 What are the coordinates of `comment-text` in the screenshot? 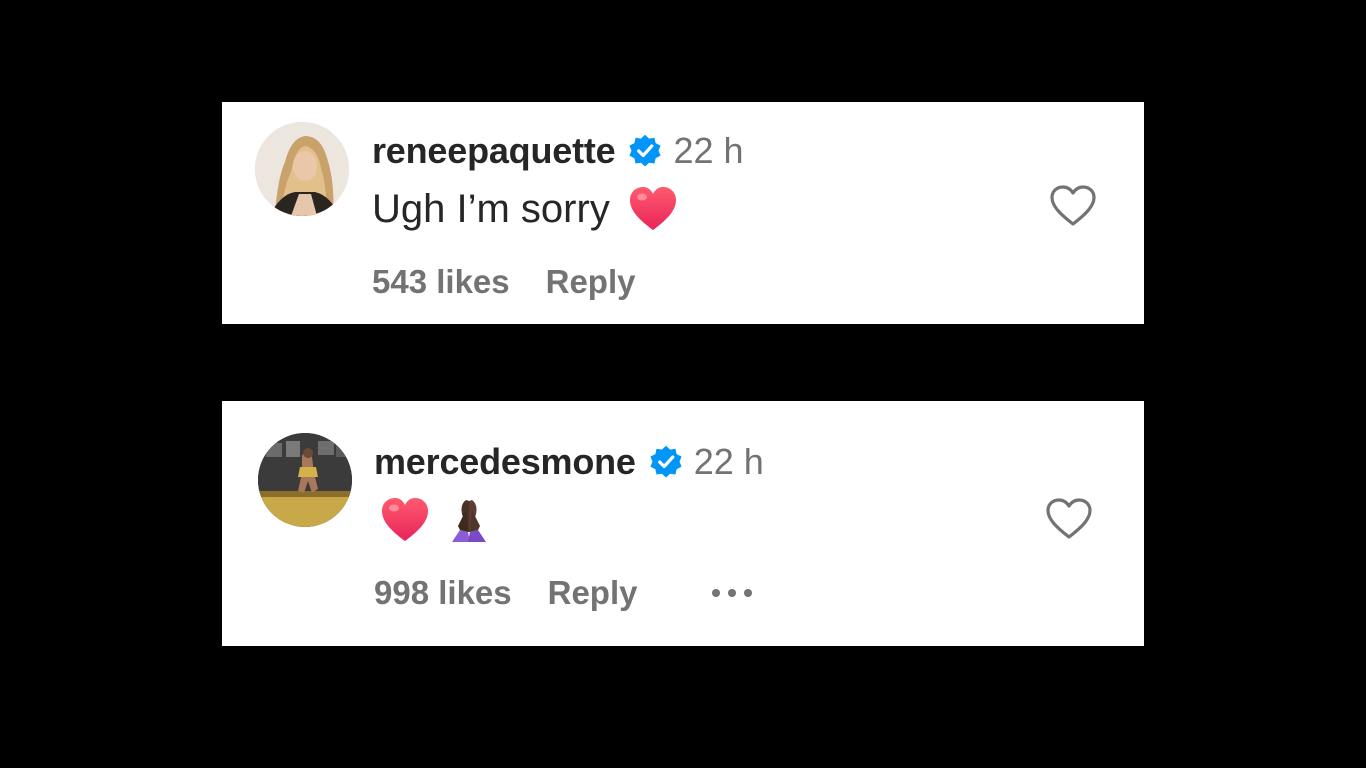 It's located at (437, 520).